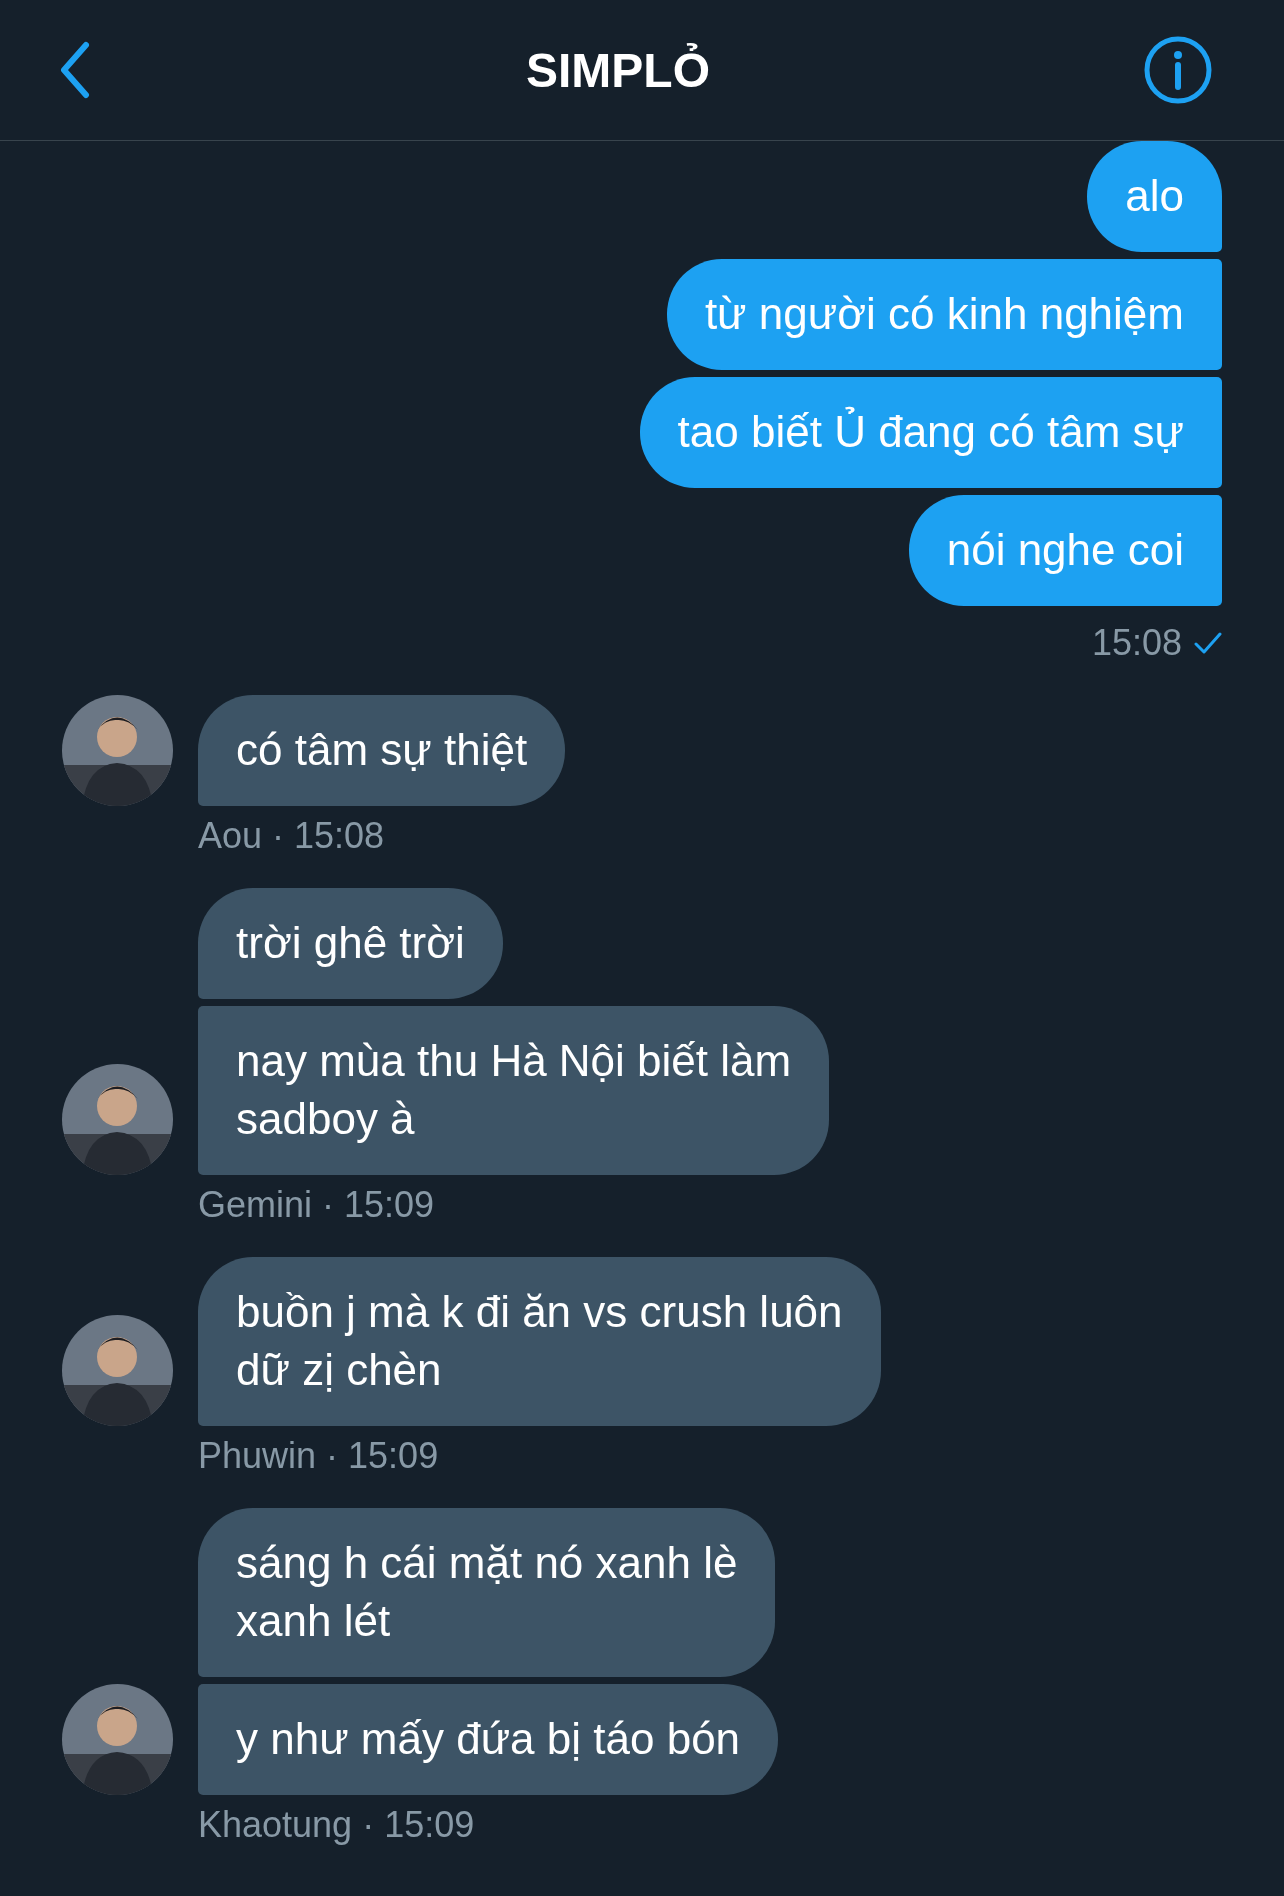 Image resolution: width=1284 pixels, height=1896 pixels. I want to click on message-bubble: trời ghê trời, so click(350, 943).